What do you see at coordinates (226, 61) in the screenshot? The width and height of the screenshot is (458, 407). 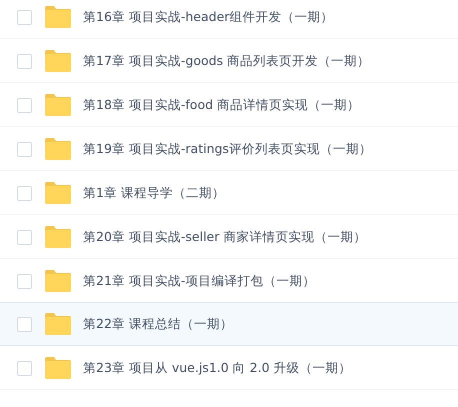 I see `folder-name: 第17章 项目实战-goods 商品列表页开发（一期）` at bounding box center [226, 61].